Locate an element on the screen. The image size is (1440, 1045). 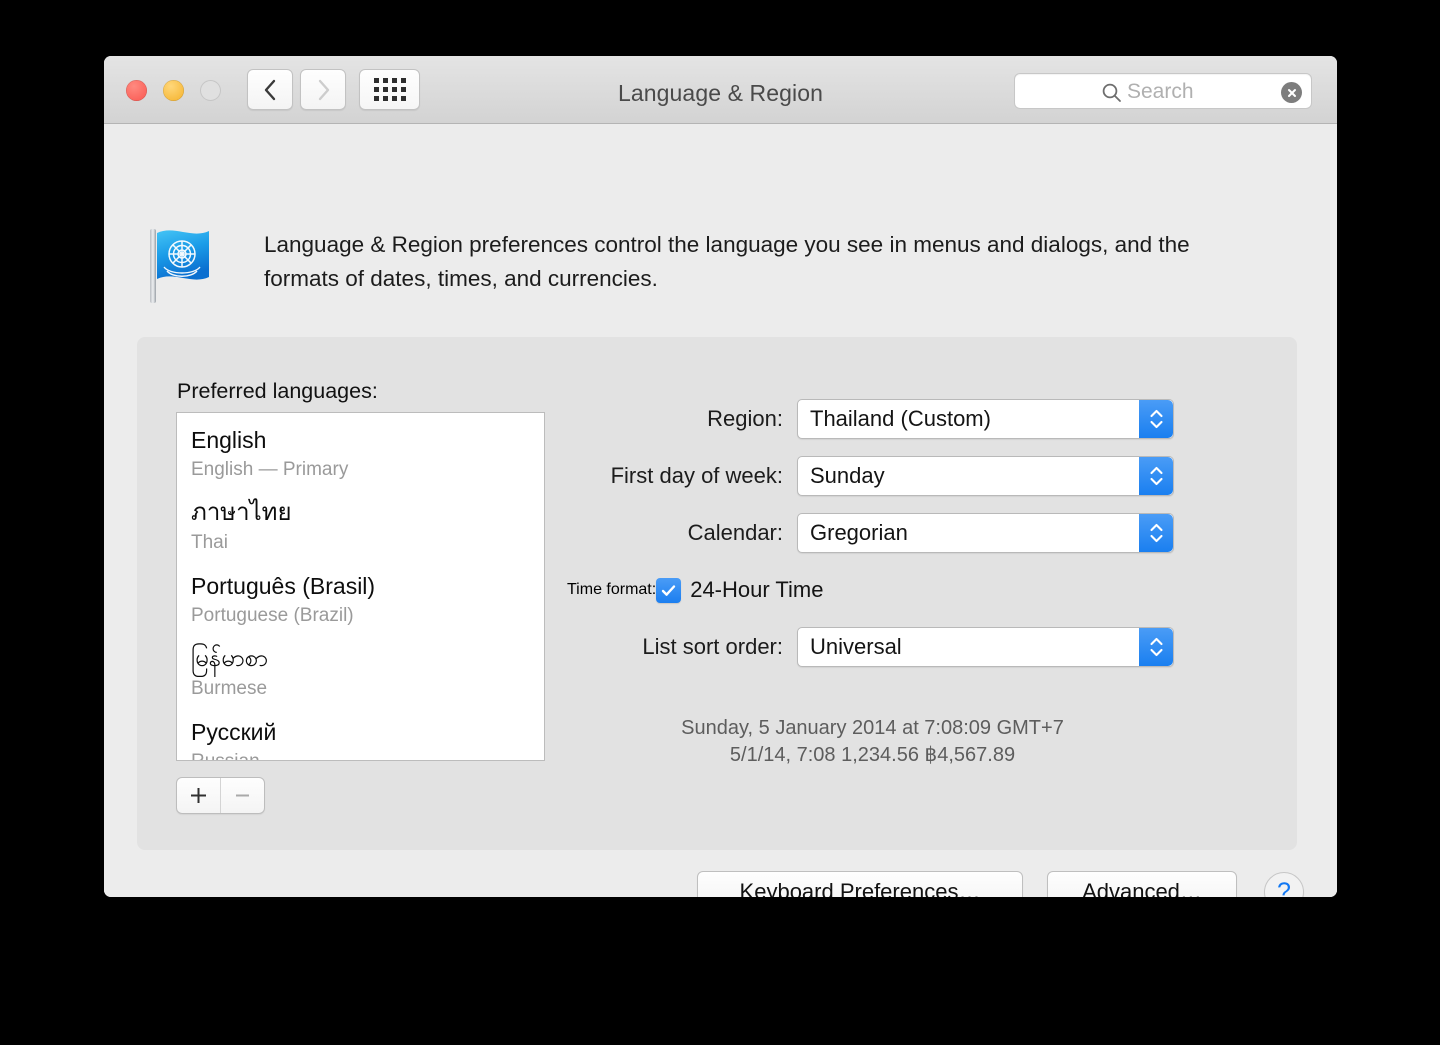
list-sort-order-popup-button: Universal is located at coordinates (985, 647).